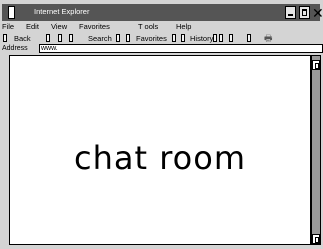 Image resolution: width=323 pixels, height=249 pixels. Describe the element at coordinates (268, 38) in the screenshot. I see `print-icon: 🖶` at that location.